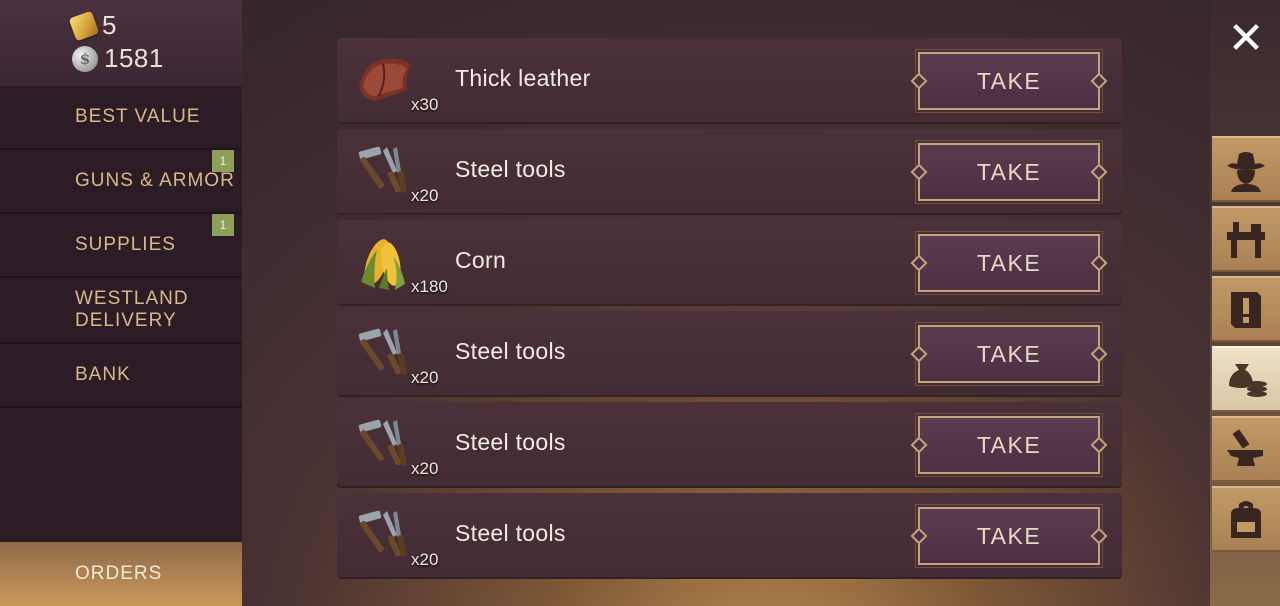 The width and height of the screenshot is (1280, 606). I want to click on sidebar-item-bank: BANK, so click(121, 376).